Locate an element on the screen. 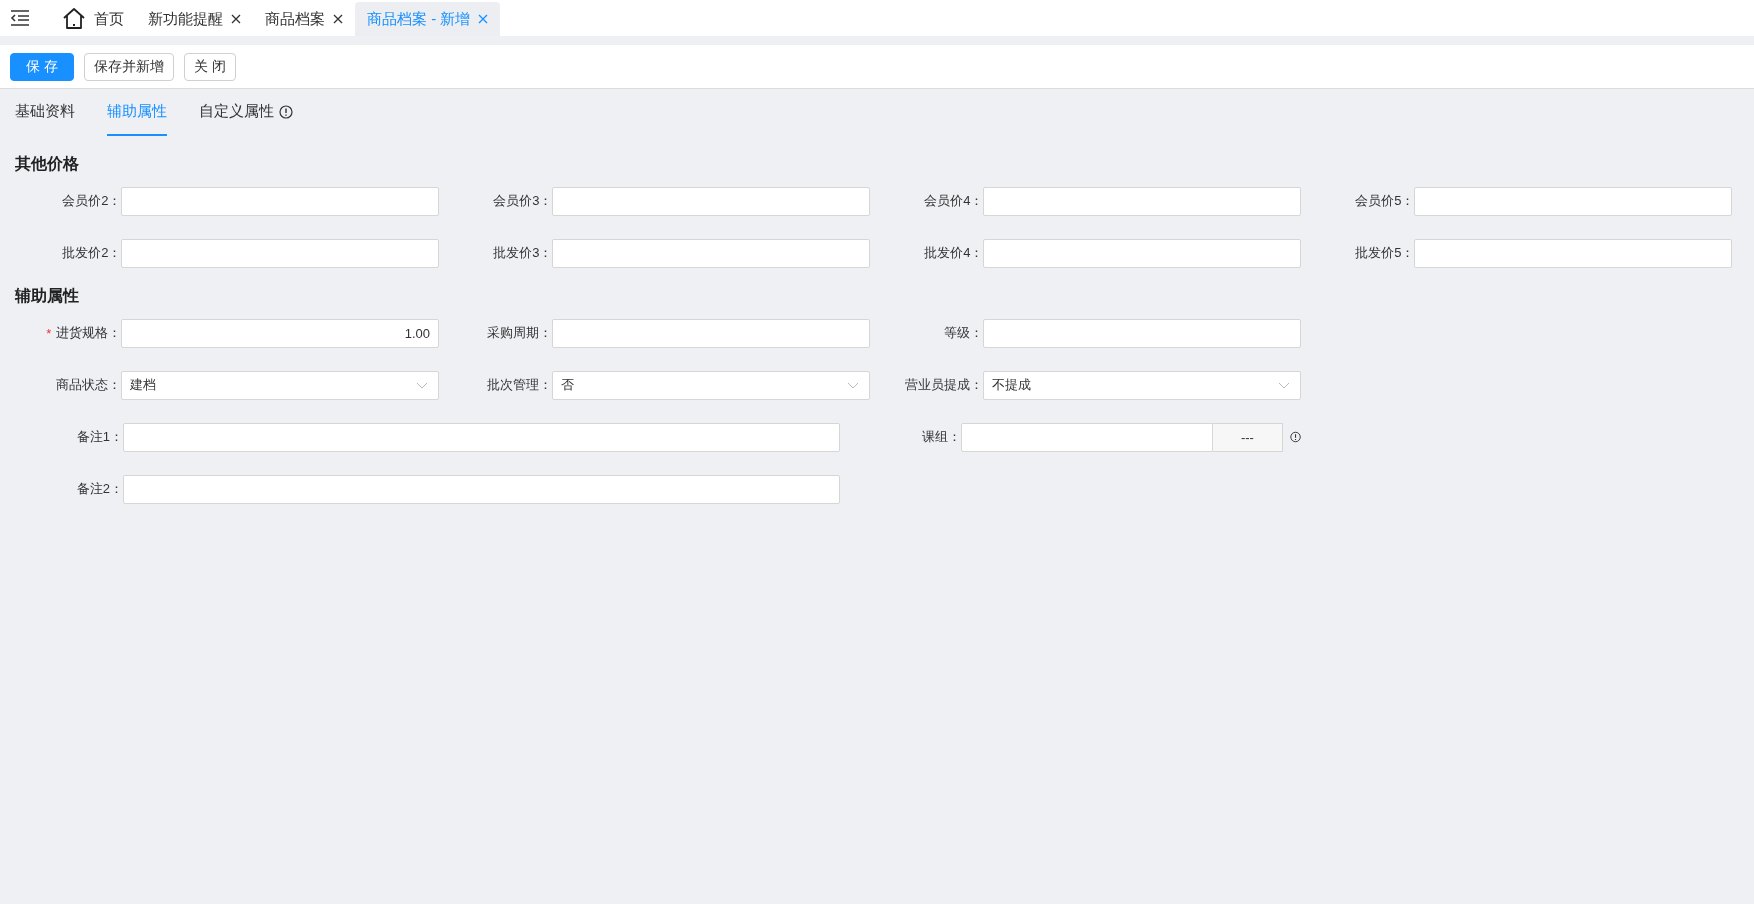 The height and width of the screenshot is (904, 1754). field-label: 会员价3： is located at coordinates (523, 201).